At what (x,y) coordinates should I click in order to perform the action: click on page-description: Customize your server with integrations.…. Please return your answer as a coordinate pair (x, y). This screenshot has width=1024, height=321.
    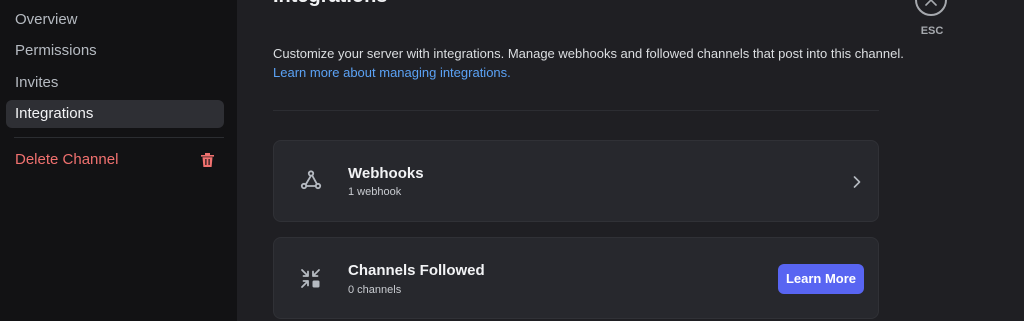
    Looking at the image, I should click on (588, 53).